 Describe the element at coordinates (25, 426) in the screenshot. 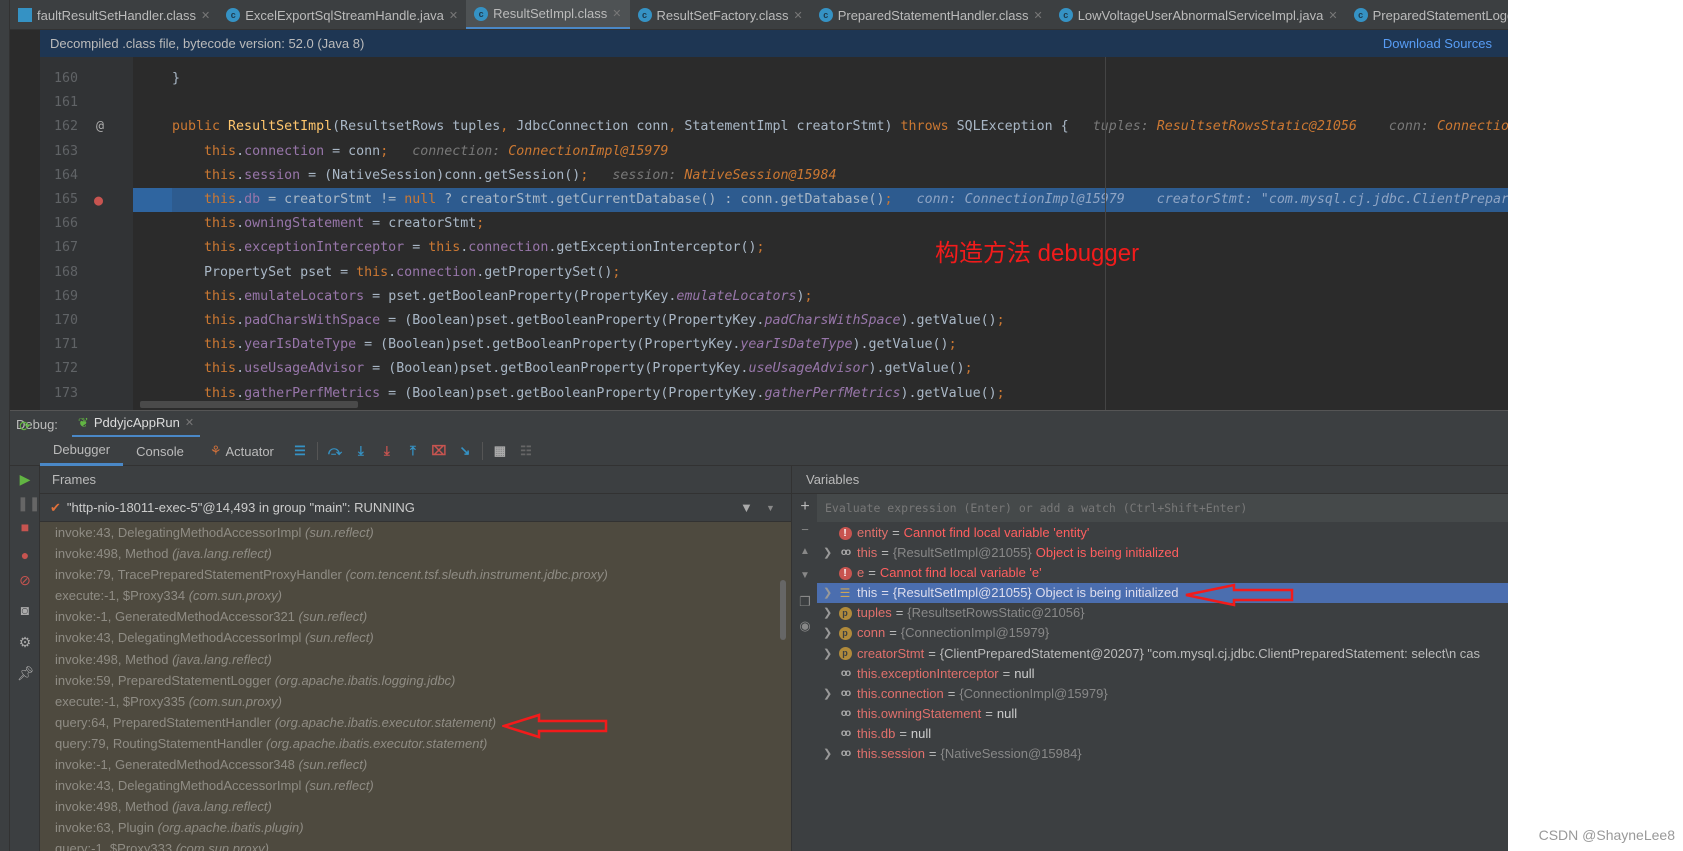

I see `rerun-icon: ⟳` at that location.